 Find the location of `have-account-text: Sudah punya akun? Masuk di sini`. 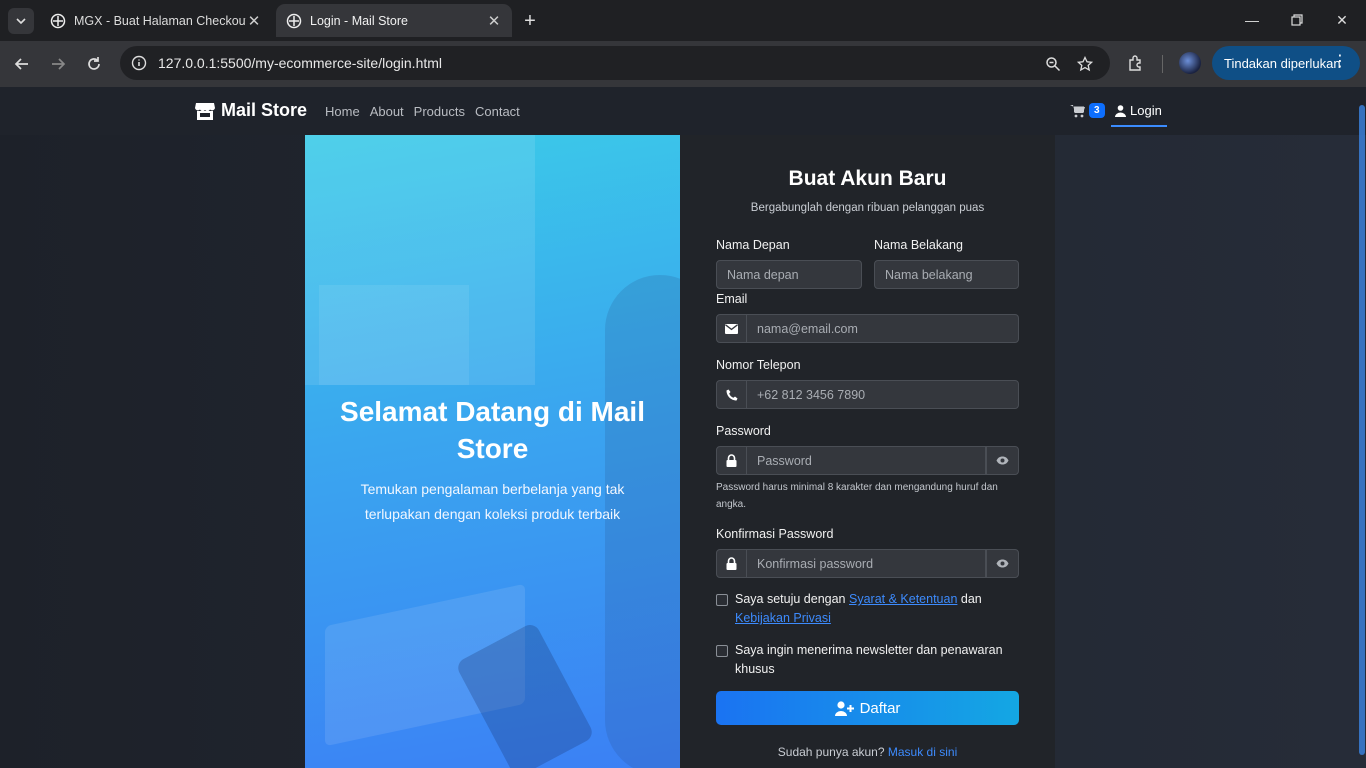

have-account-text: Sudah punya akun? Masuk di sini is located at coordinates (867, 752).